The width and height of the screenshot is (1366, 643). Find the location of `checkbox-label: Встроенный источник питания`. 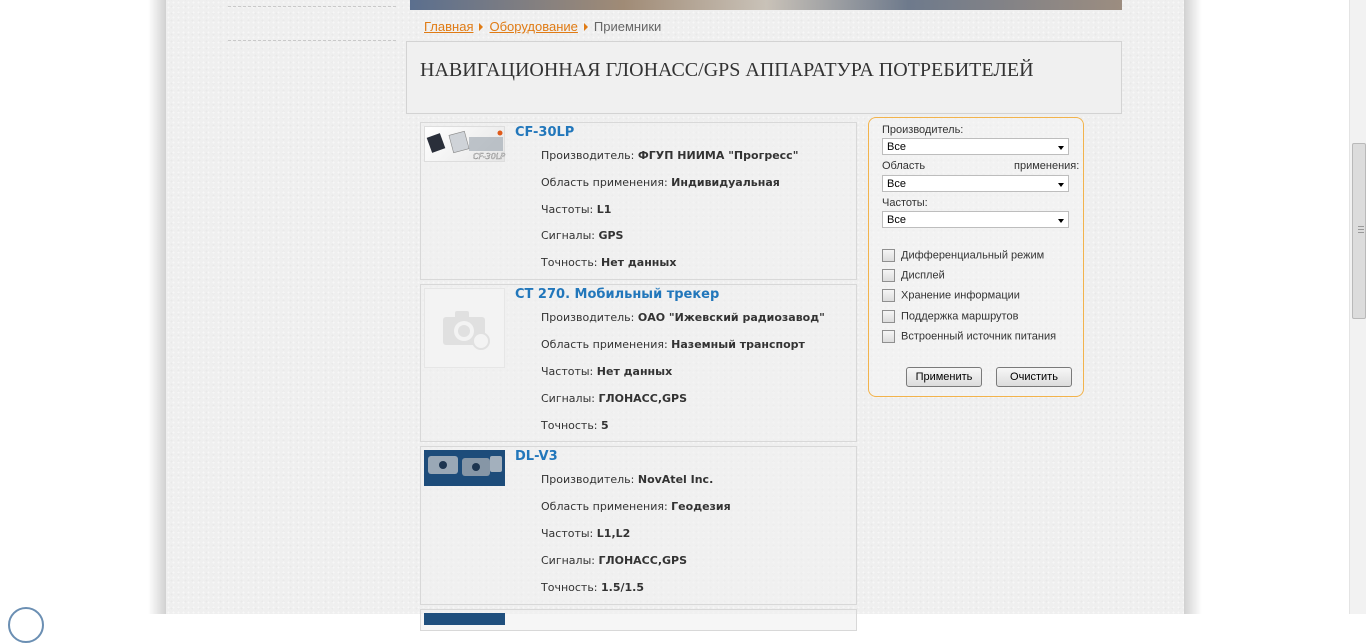

checkbox-label: Встроенный источник питания is located at coordinates (979, 336).